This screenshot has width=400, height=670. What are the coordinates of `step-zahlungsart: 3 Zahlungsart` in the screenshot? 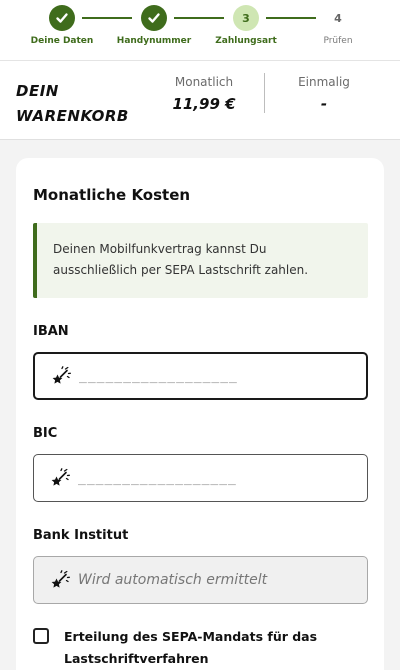 It's located at (246, 25).